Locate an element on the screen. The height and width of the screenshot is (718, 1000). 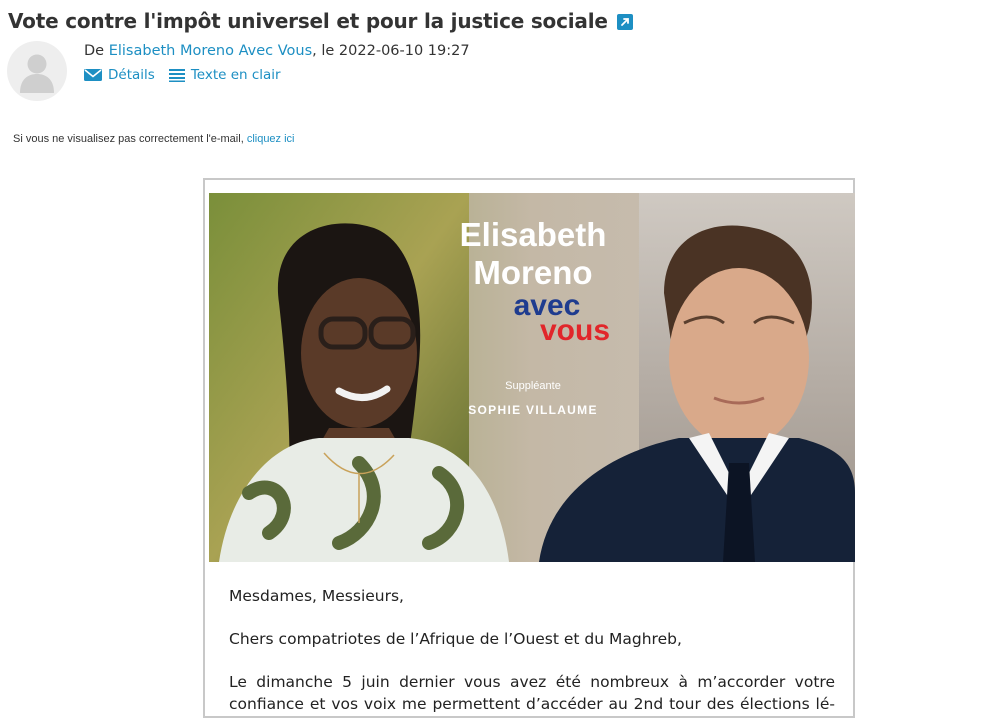
greeting: Mesdames, Messieurs, is located at coordinates (316, 596).